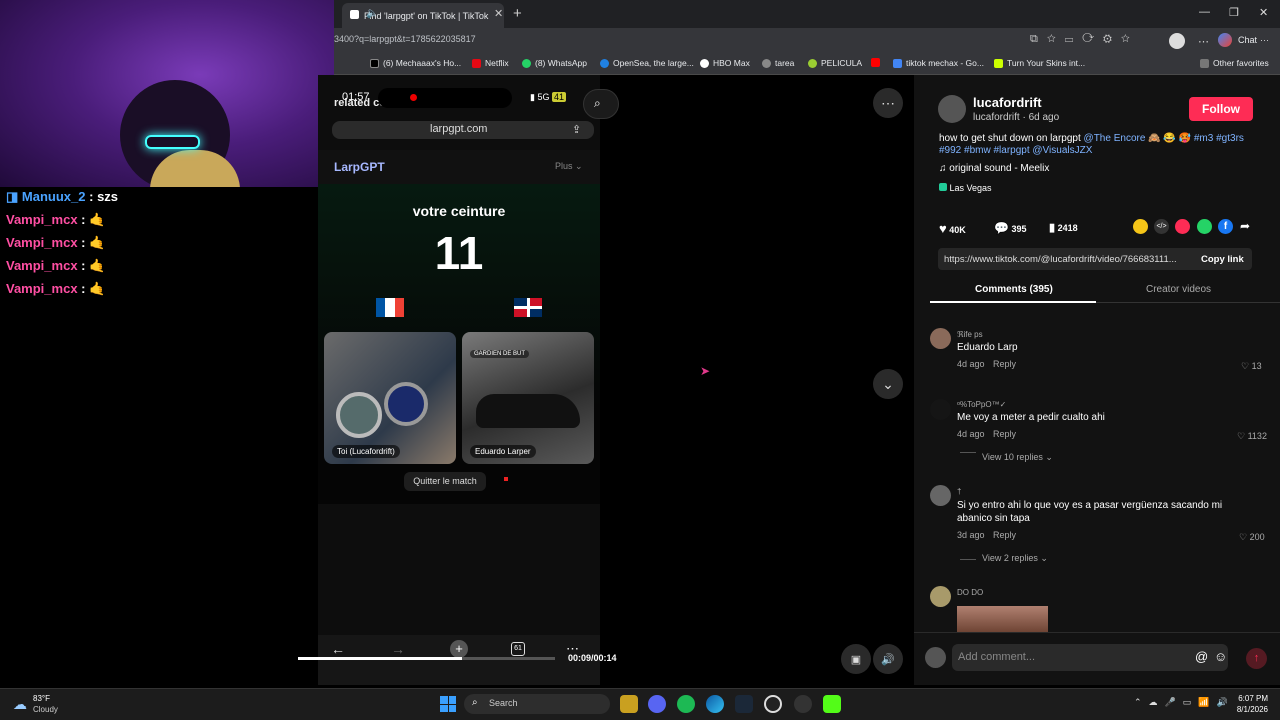 This screenshot has width=1280, height=720. I want to click on clock-date: 8/1/2026, so click(1251, 709).